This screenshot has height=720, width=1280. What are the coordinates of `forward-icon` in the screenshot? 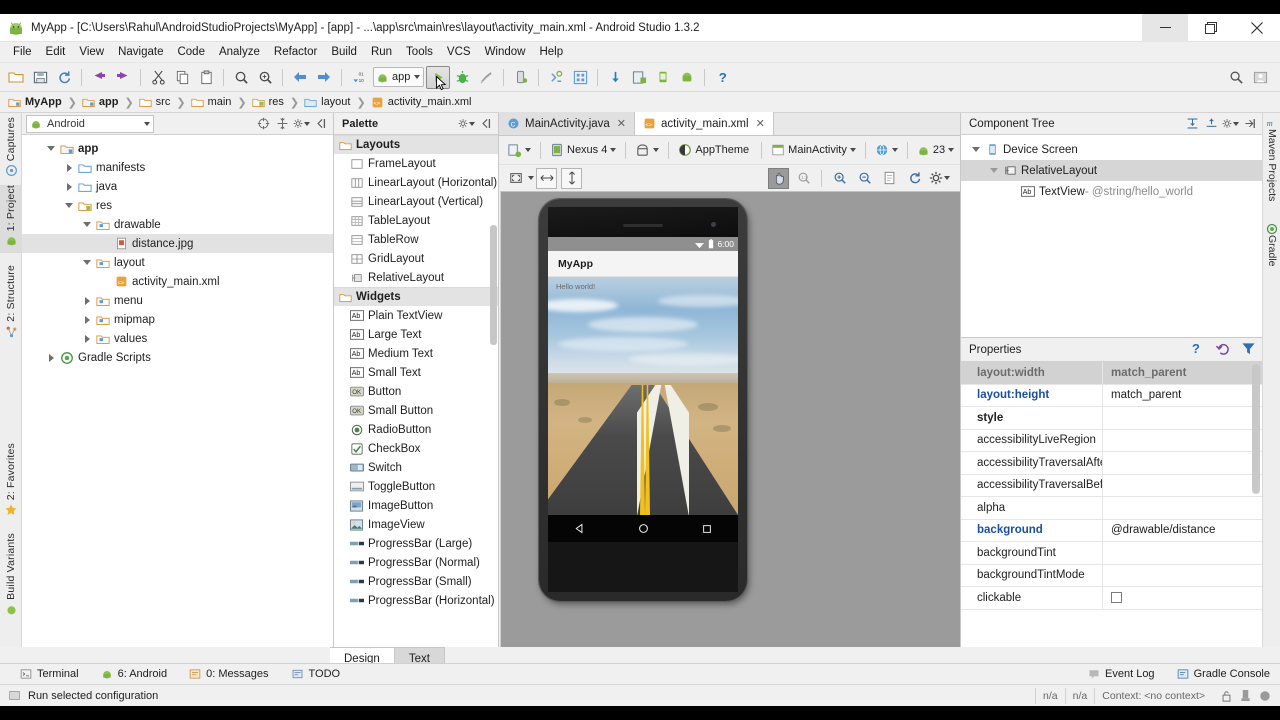 It's located at (324, 77).